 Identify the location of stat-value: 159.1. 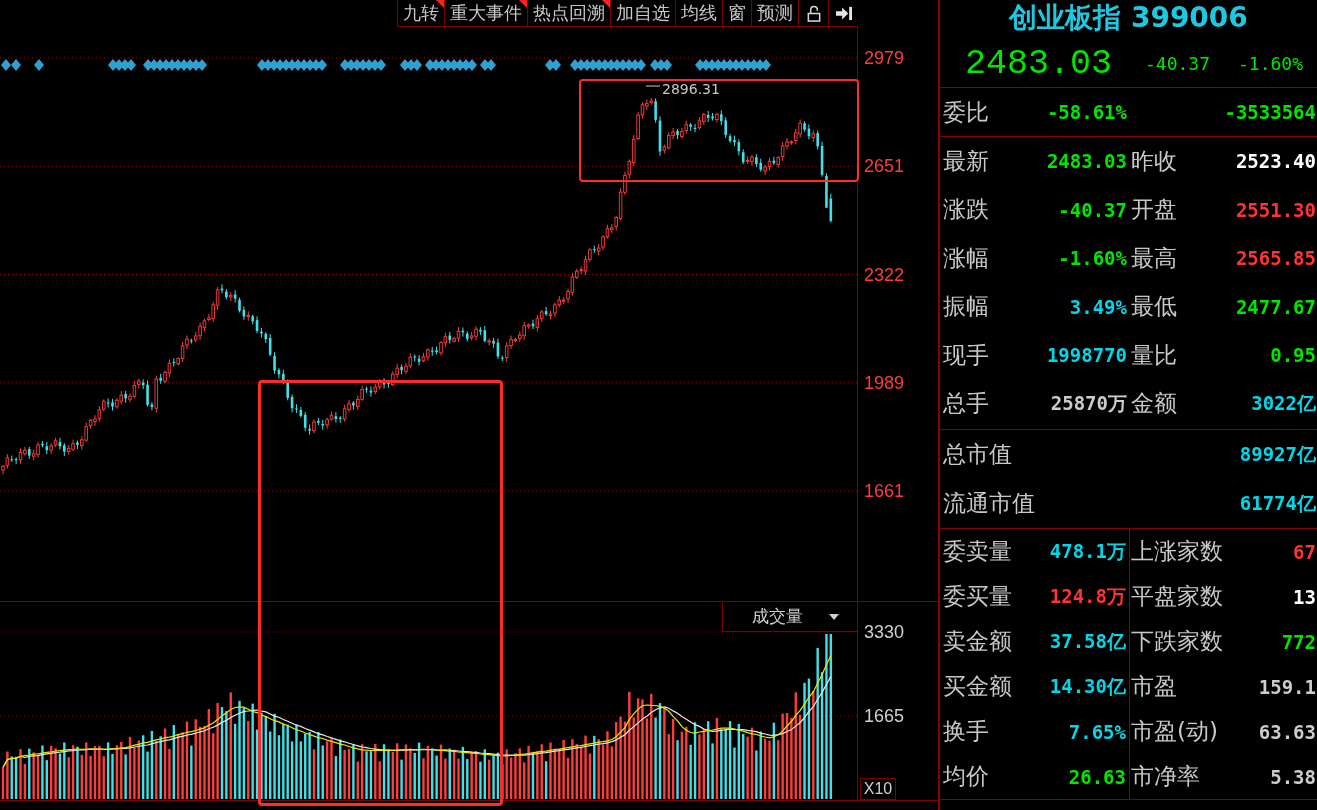
(1287, 686).